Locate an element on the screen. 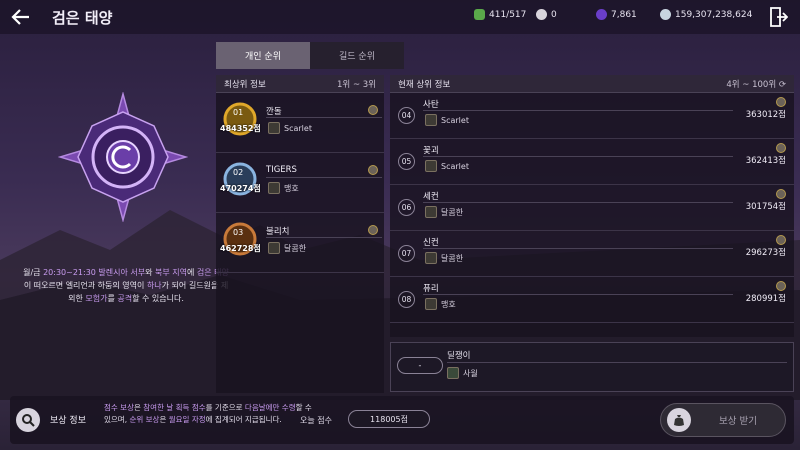 The image size is (800, 450). player-name: 신컨 is located at coordinates (431, 243).